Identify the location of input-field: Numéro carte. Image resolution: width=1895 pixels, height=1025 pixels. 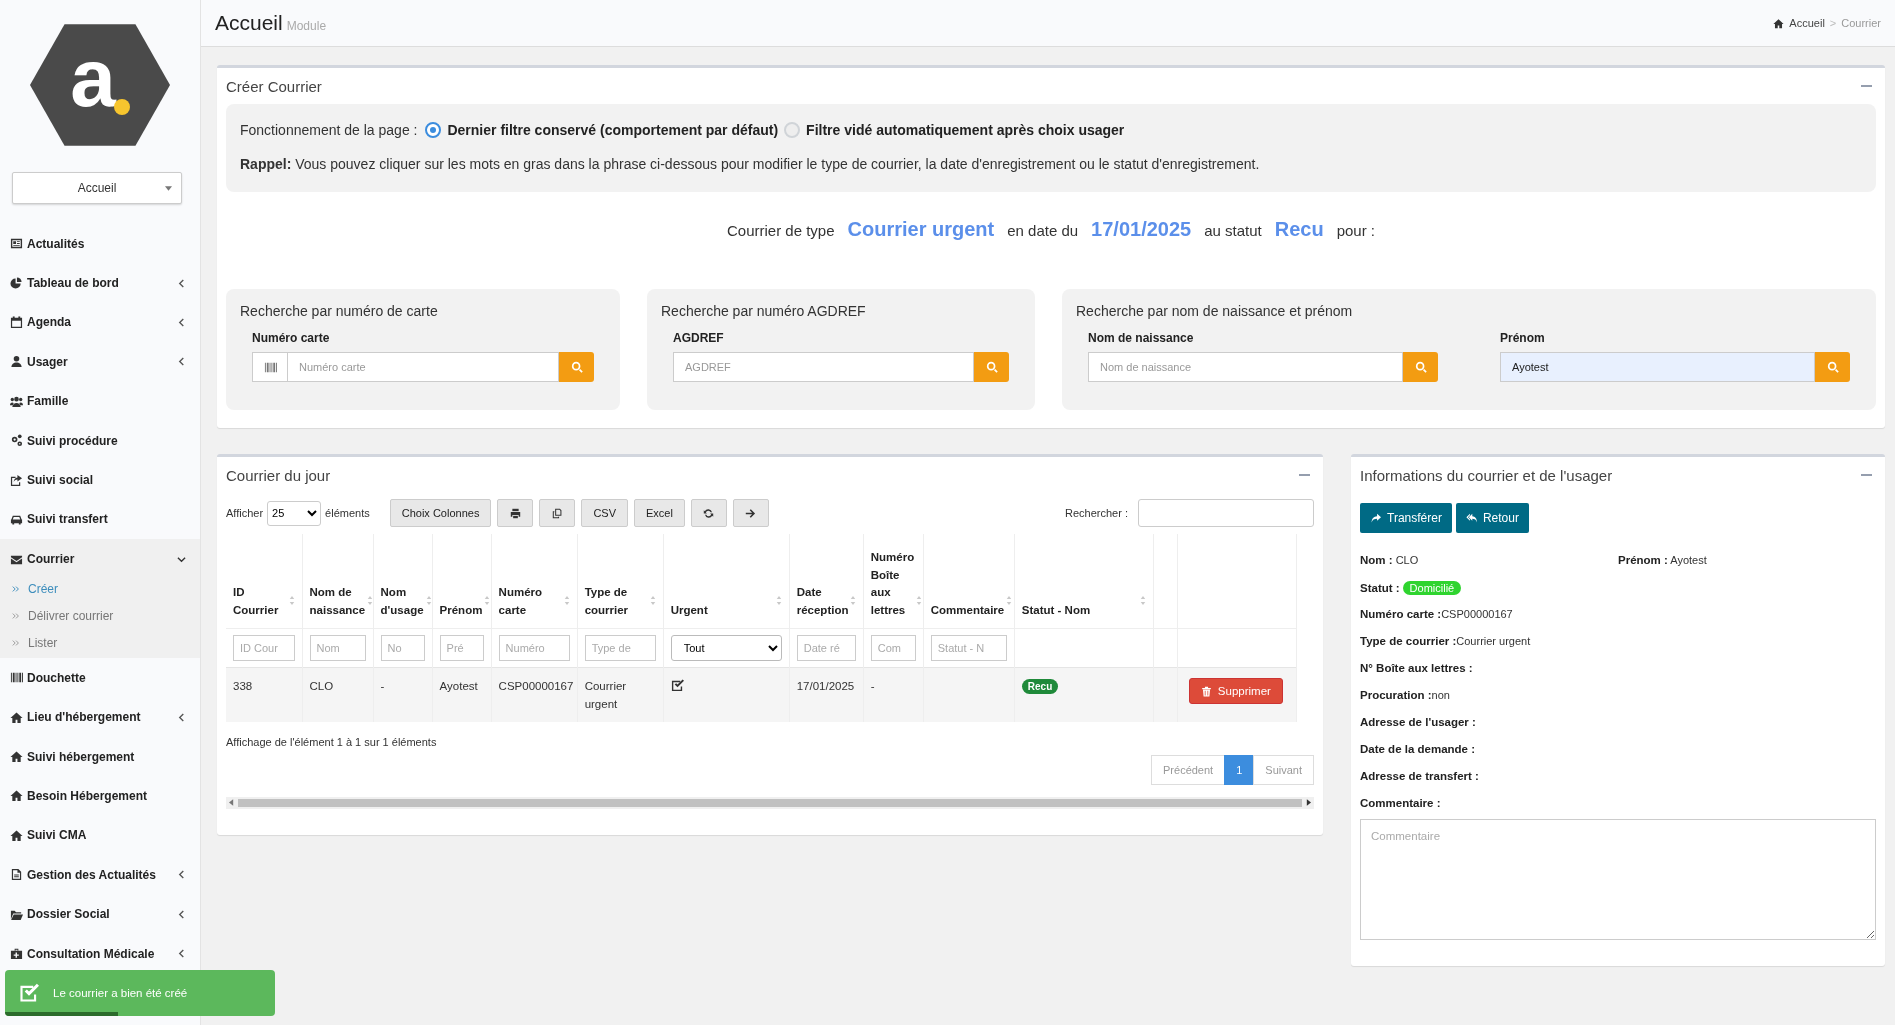
(423, 367).